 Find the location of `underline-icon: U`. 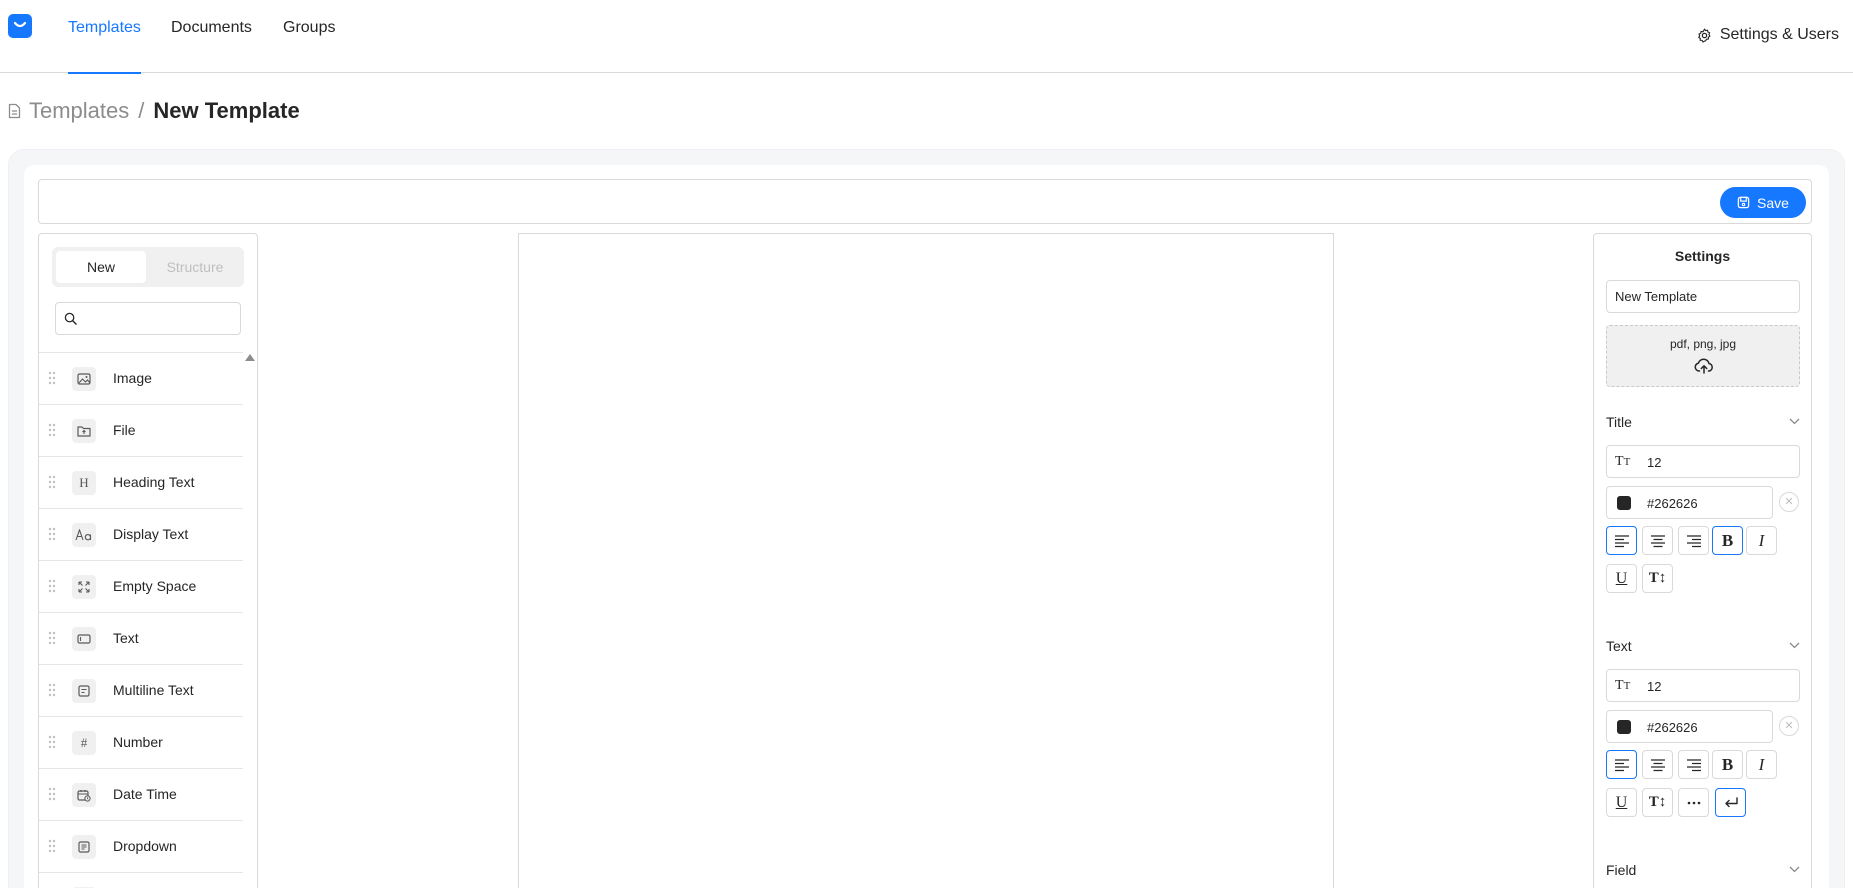

underline-icon: U is located at coordinates (1621, 802).